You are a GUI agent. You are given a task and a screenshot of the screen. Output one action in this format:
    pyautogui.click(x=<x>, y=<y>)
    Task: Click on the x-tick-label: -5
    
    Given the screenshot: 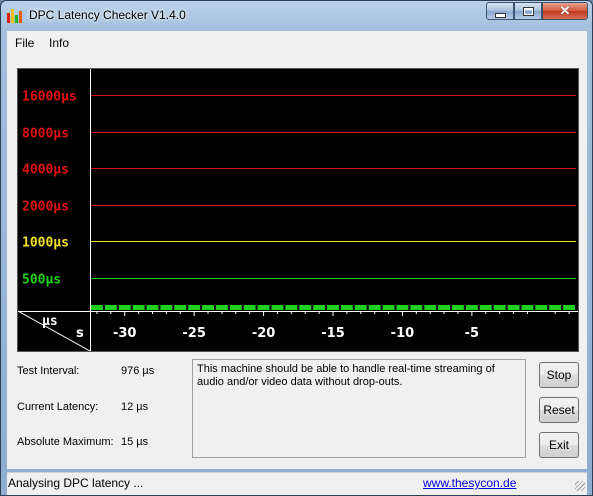 What is the action you would take?
    pyautogui.click(x=472, y=333)
    